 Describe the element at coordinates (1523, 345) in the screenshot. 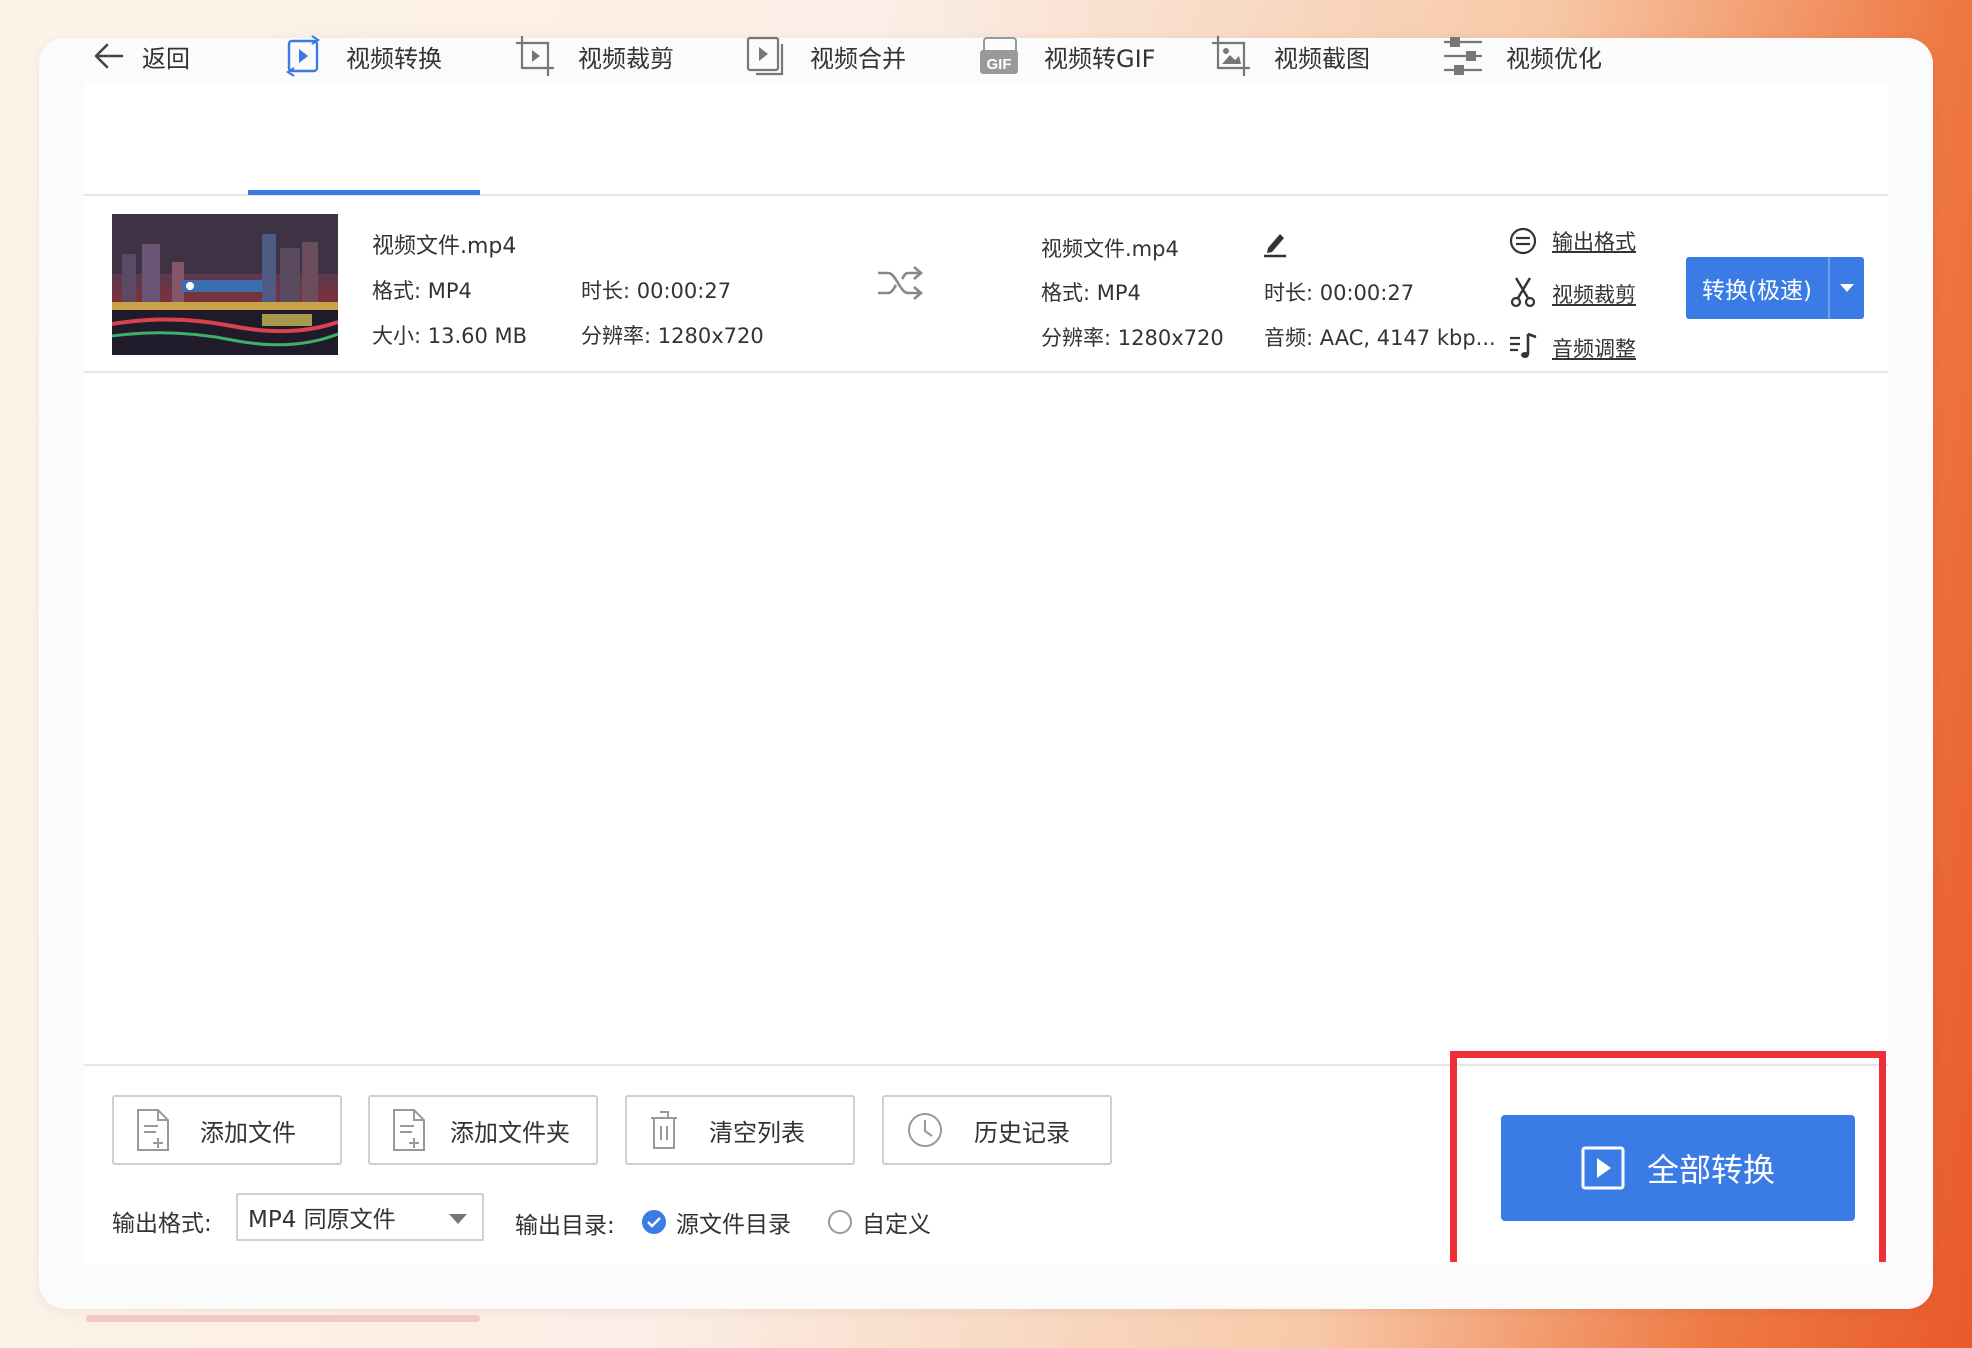

I see `audio-adjust-icon` at that location.